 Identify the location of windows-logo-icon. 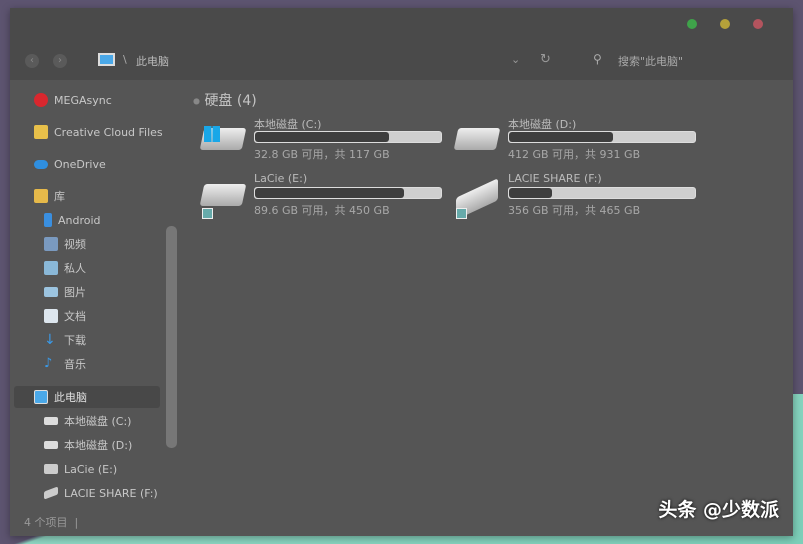
(212, 134).